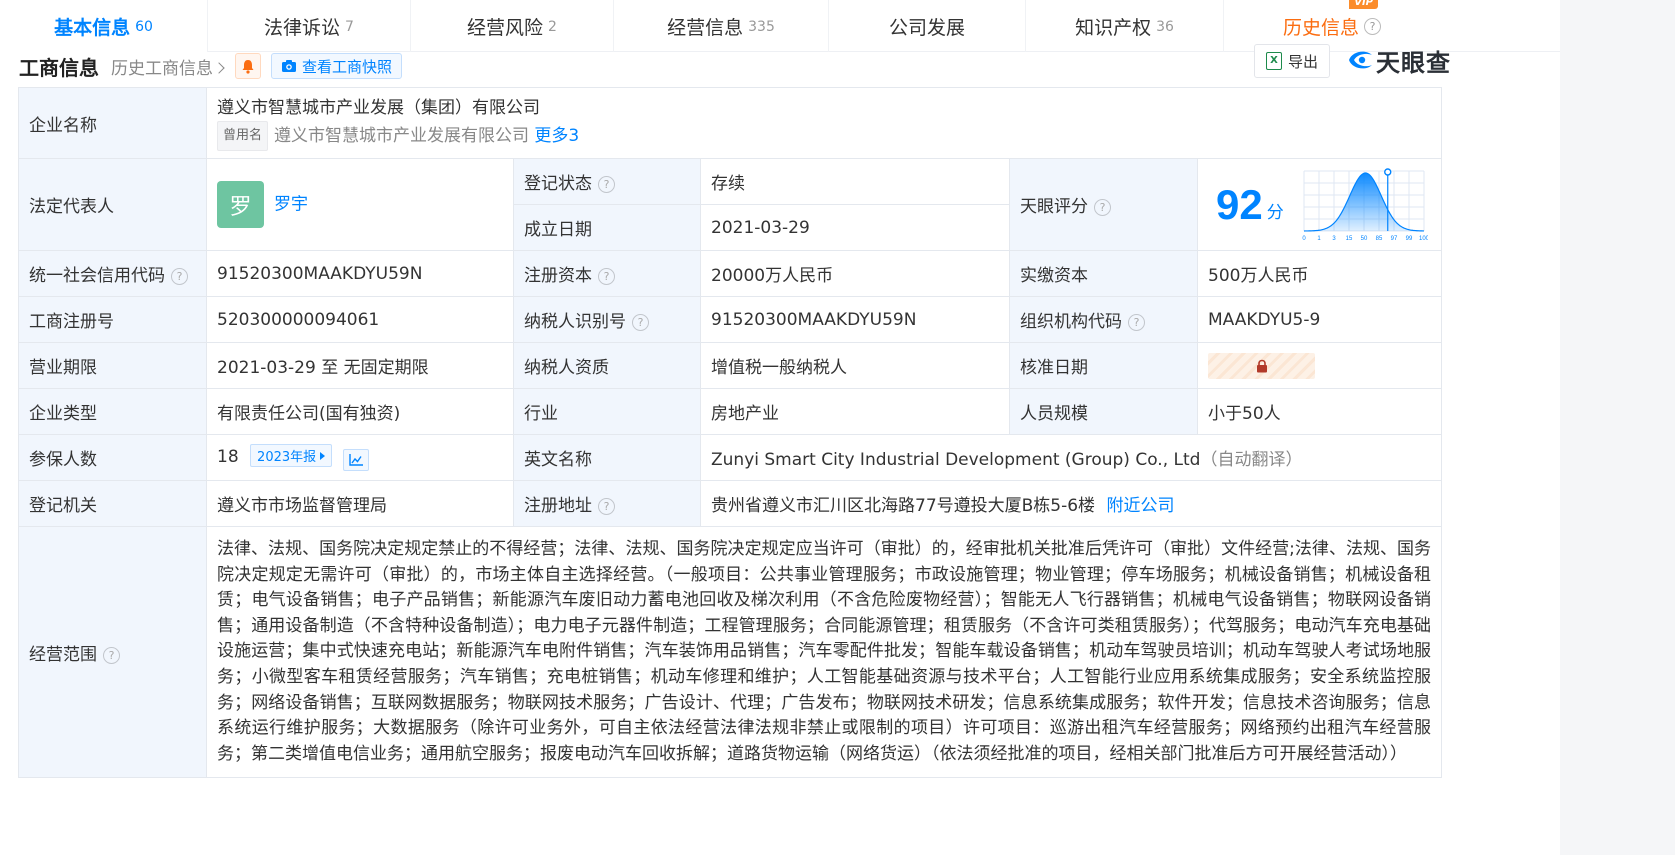 The image size is (1675, 855). What do you see at coordinates (1393, 239) in the screenshot?
I see `tick-label: 97` at bounding box center [1393, 239].